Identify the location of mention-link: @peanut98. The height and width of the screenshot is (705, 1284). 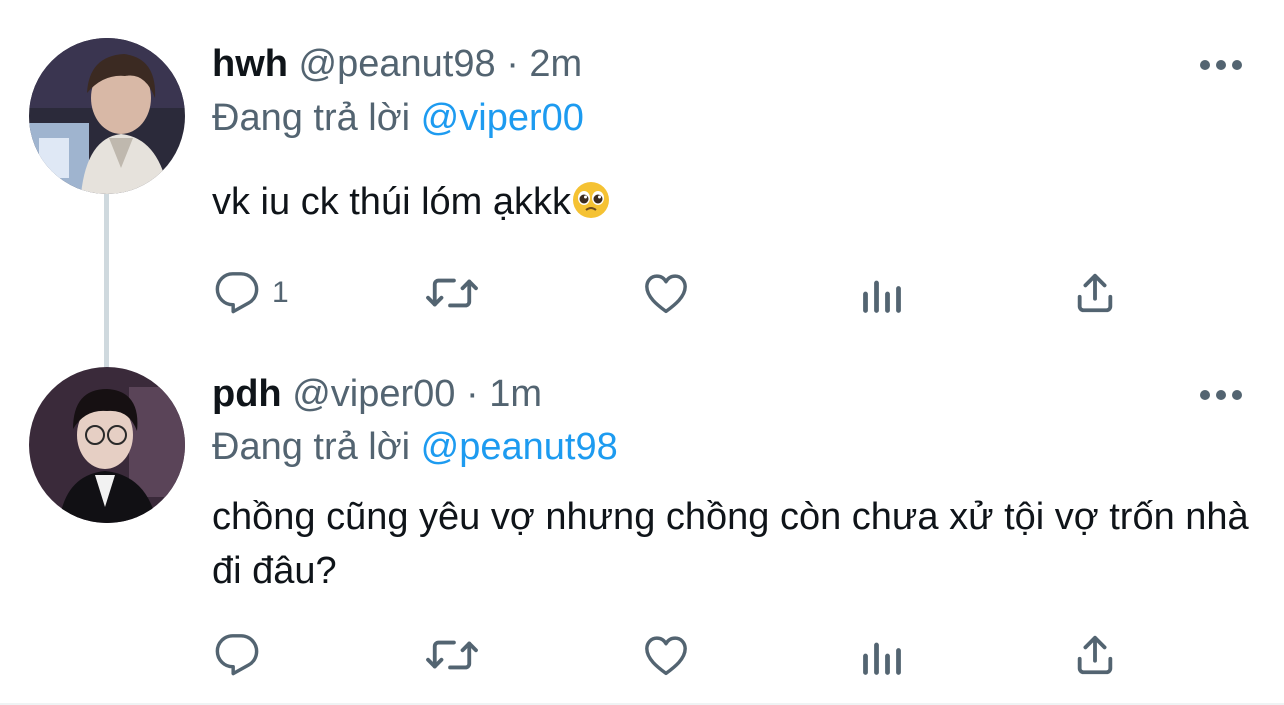
(519, 447).